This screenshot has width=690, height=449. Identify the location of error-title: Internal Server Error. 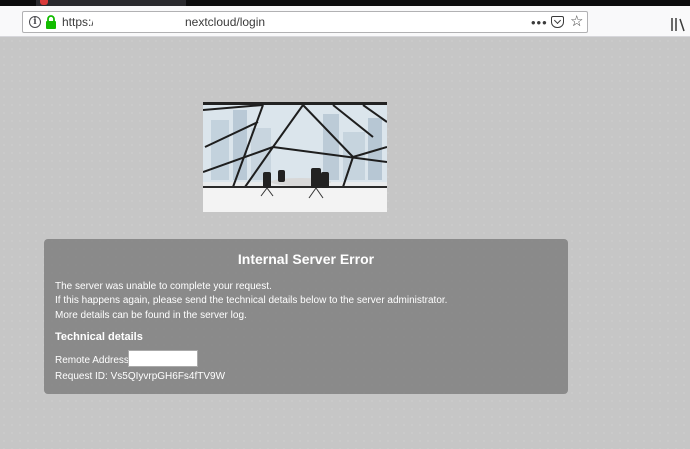
(306, 259).